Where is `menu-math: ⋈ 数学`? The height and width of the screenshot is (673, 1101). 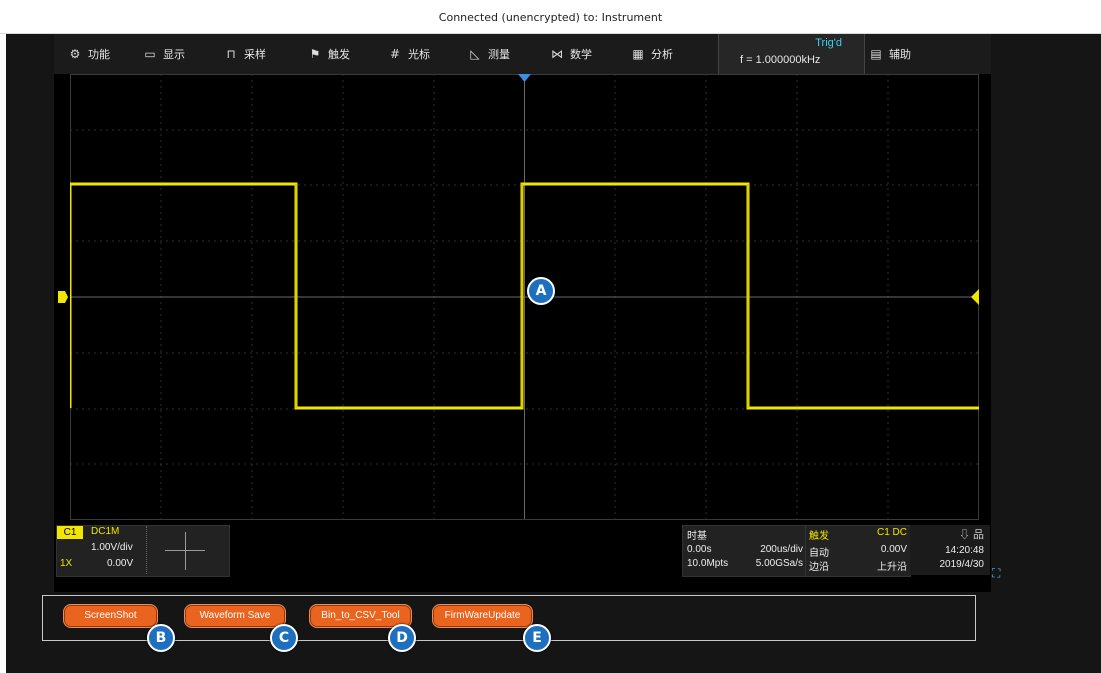 menu-math: ⋈ 数学 is located at coordinates (571, 54).